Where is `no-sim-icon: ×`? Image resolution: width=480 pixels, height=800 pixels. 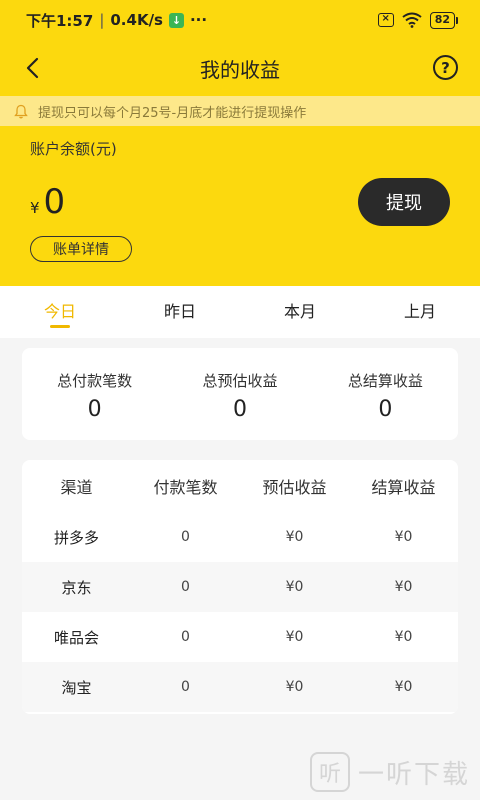
no-sim-icon: × is located at coordinates (385, 20).